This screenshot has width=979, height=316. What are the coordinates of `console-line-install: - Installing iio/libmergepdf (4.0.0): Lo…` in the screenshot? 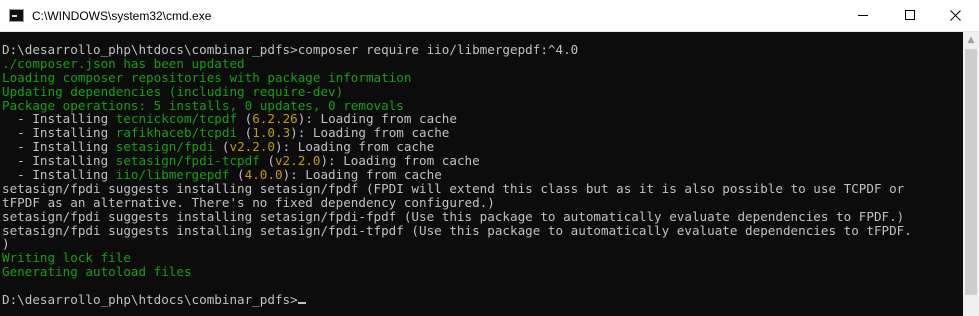 It's located at (222, 175).